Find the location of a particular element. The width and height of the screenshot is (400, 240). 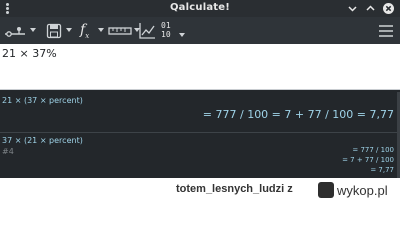

window-title: Qalculate! is located at coordinates (200, 7).